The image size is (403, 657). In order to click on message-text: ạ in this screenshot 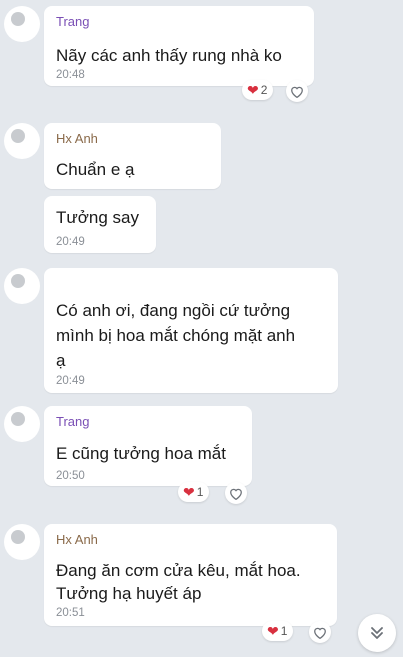, I will do `click(61, 360)`.